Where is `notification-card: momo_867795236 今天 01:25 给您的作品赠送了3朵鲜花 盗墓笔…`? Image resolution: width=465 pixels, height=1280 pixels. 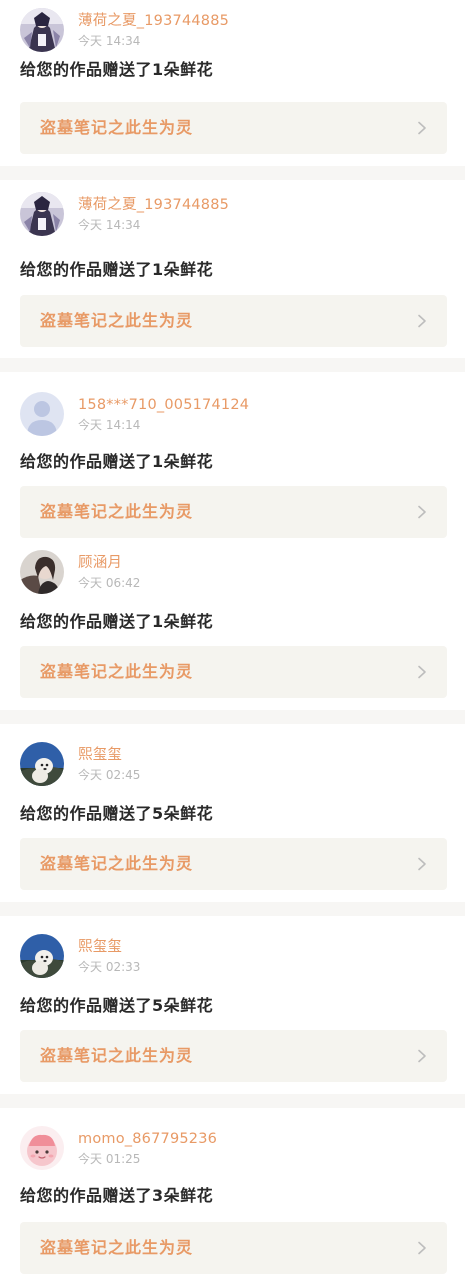
notification-card: momo_867795236 今天 01:25 给您的作品赠送了3朵鲜花 盗墓笔… is located at coordinates (232, 1194).